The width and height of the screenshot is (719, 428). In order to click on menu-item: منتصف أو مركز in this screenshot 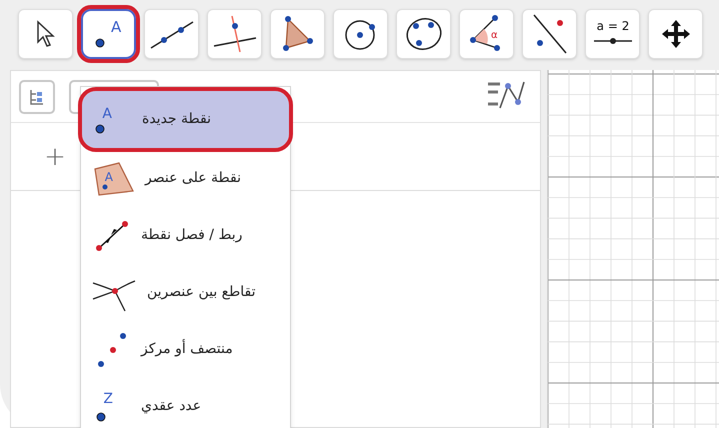, I will do `click(185, 349)`.